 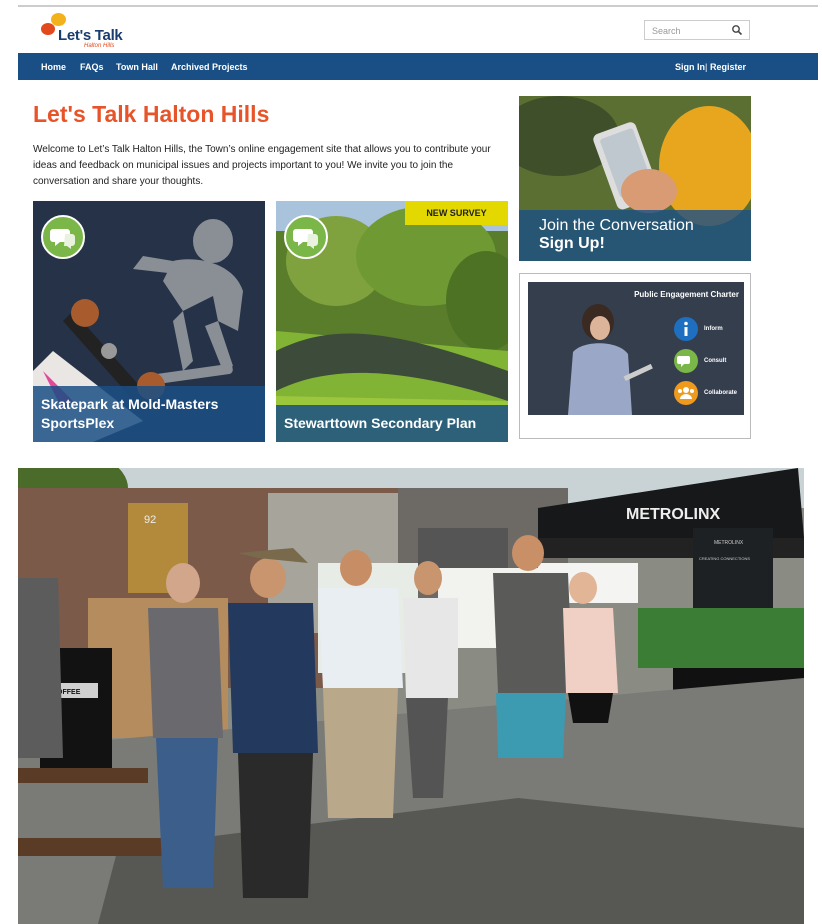 What do you see at coordinates (724, 558) in the screenshot?
I see `metrolinx-banner-sub: CREATING CONNECTIONS` at bounding box center [724, 558].